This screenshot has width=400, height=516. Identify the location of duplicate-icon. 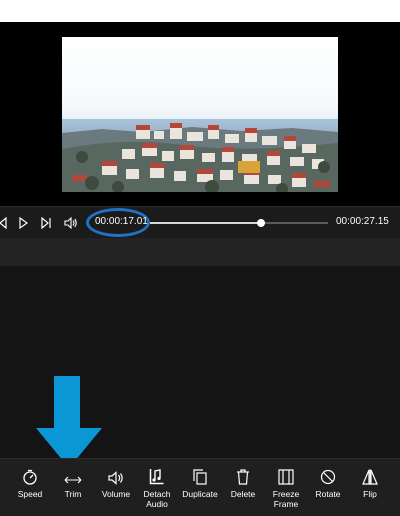
(200, 477).